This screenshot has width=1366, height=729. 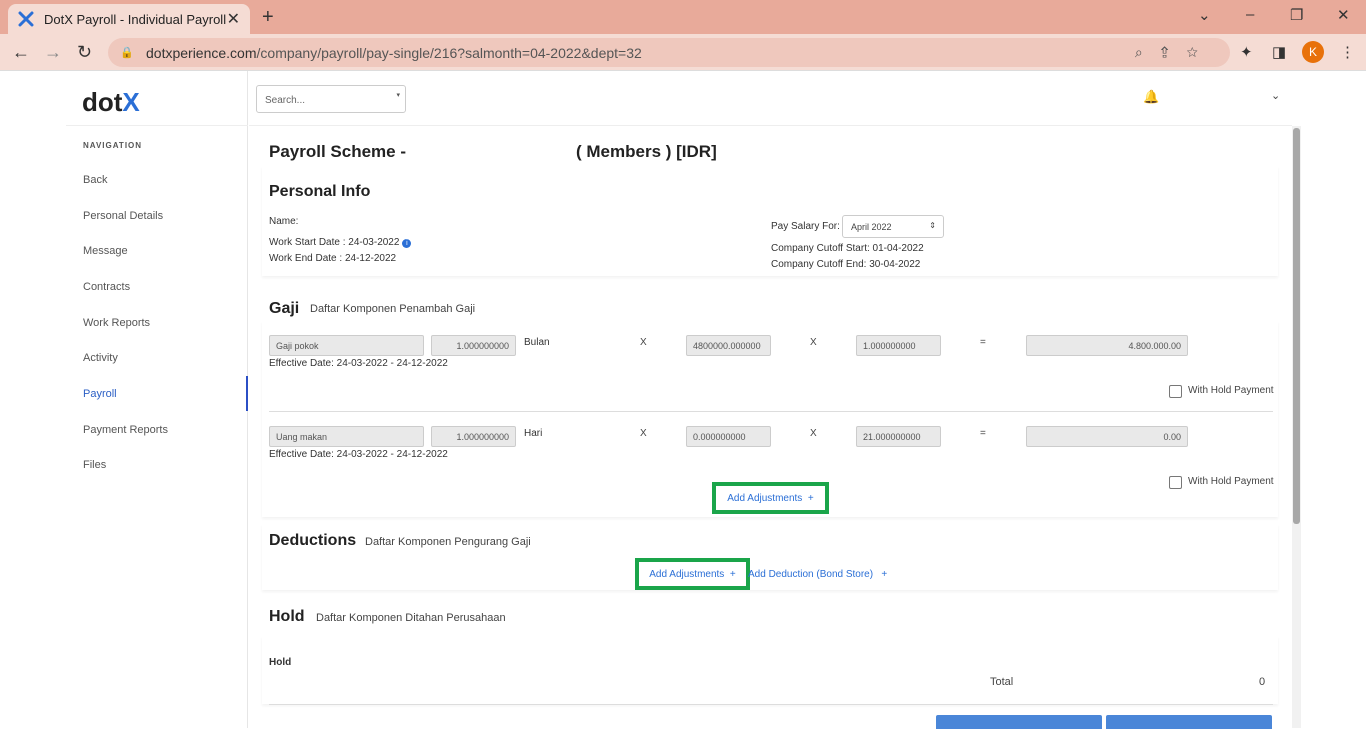 I want to click on hold-heading: Hold, so click(x=287, y=616).